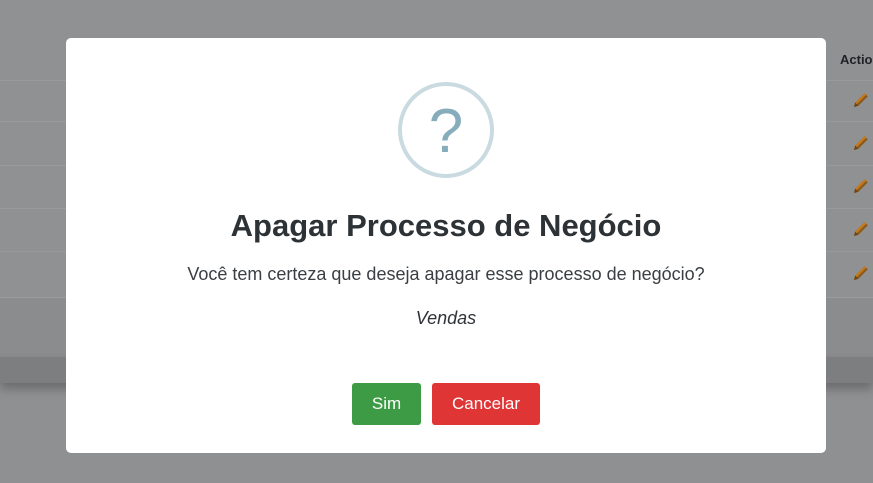 The height and width of the screenshot is (483, 873). Describe the element at coordinates (446, 318) in the screenshot. I see `dialog-item-name: Vendas` at that location.